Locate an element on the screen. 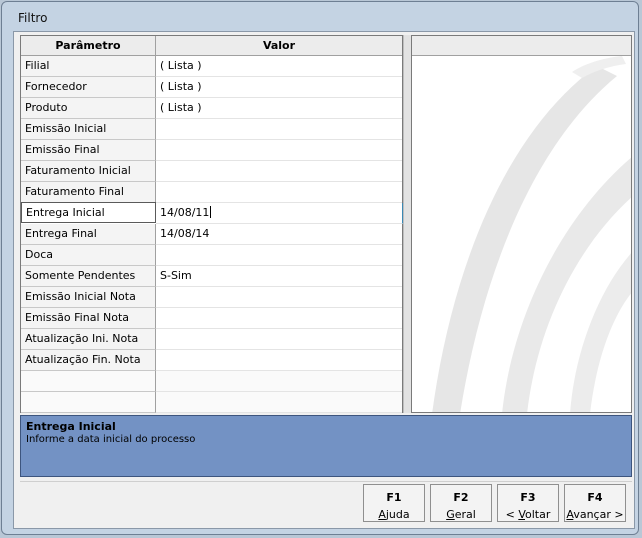  grid-header: Parâmetro Valor is located at coordinates (211, 46).